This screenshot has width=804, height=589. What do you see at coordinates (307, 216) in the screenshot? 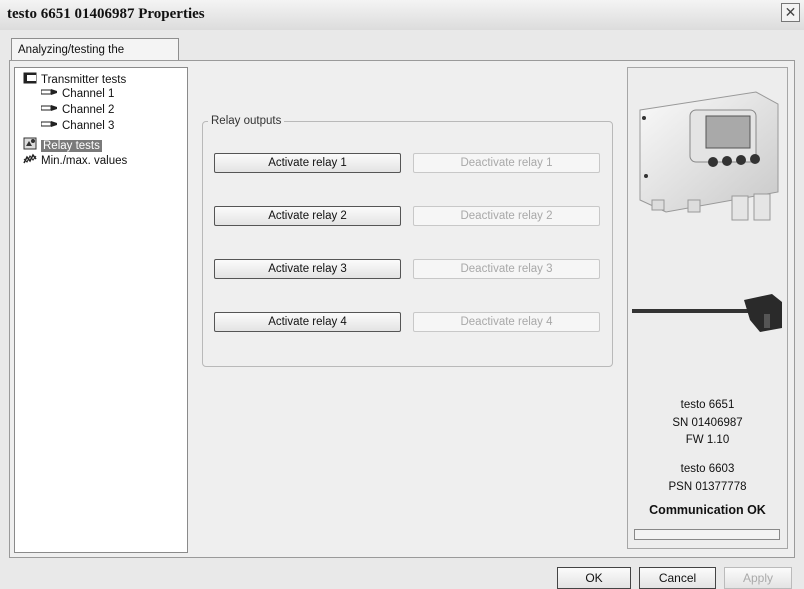
I see `activate-relay-2-button: Activate relay 2` at bounding box center [307, 216].